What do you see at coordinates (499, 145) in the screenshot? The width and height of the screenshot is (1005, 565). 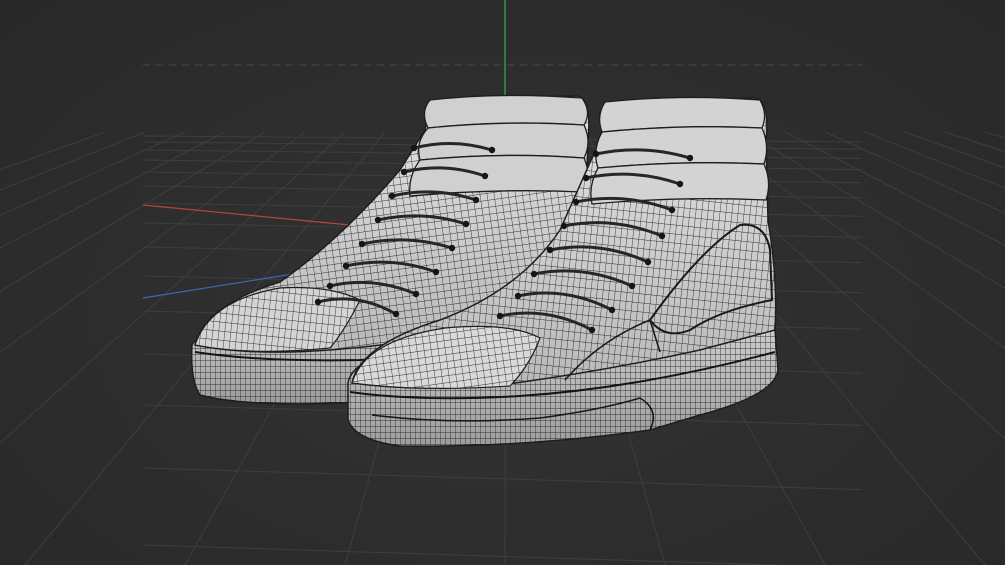 I see `sneaker-left-collar` at bounding box center [499, 145].